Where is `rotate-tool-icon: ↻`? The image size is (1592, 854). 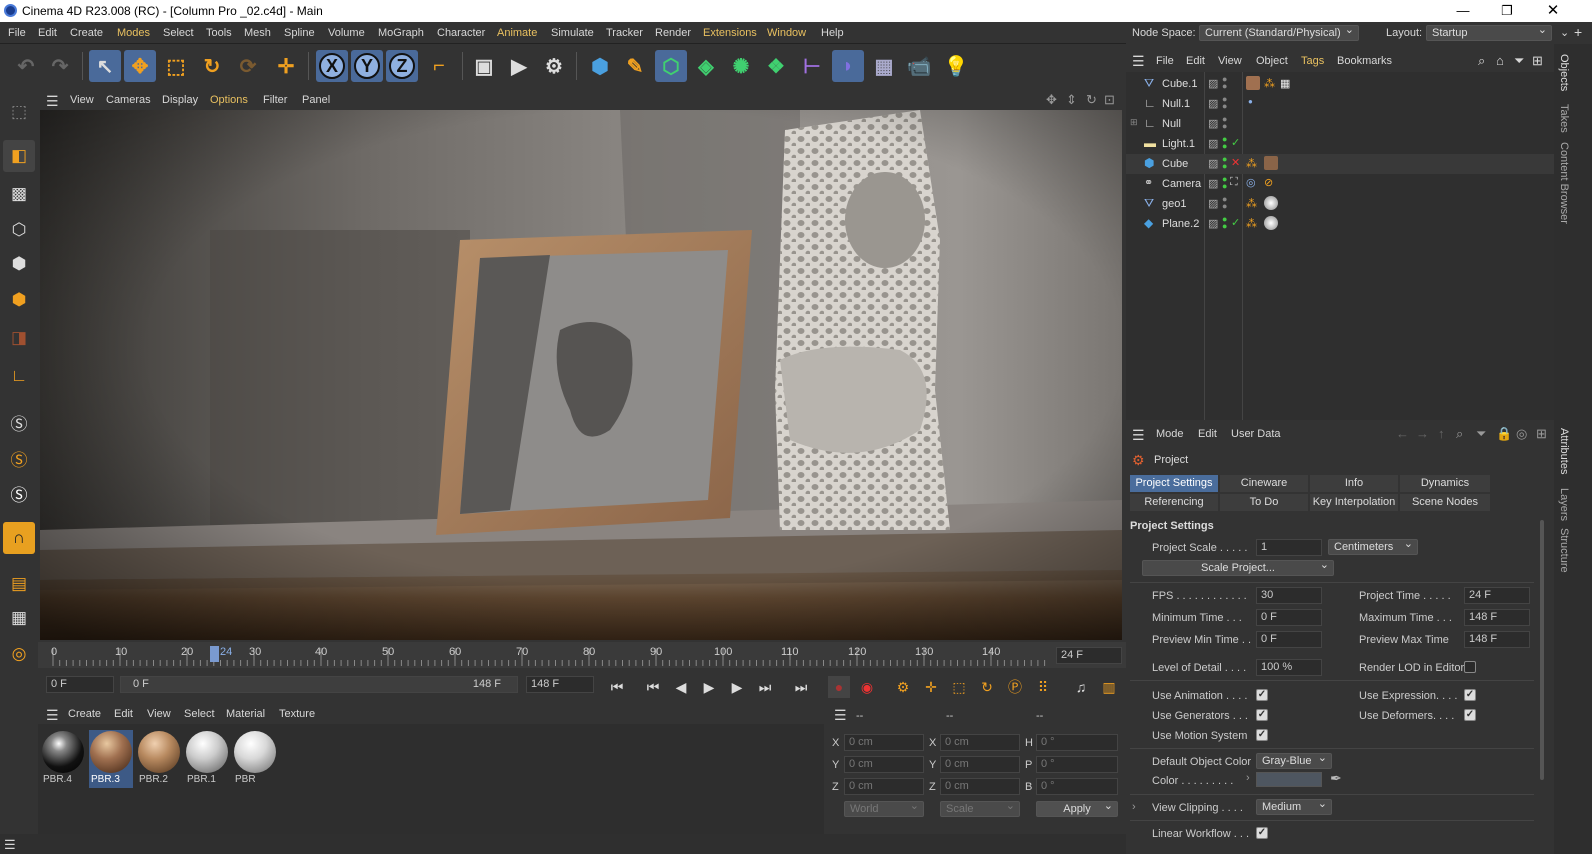
rotate-tool-icon: ↻ is located at coordinates (212, 66).